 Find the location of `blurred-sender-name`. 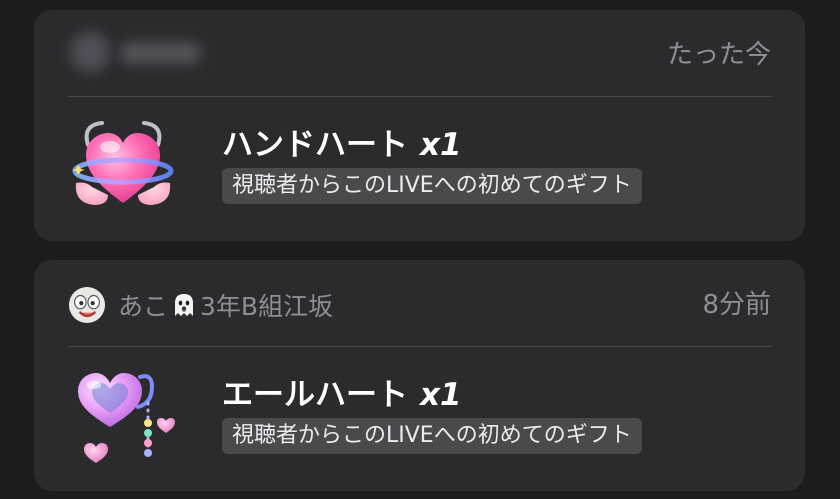

blurred-sender-name is located at coordinates (160, 53).